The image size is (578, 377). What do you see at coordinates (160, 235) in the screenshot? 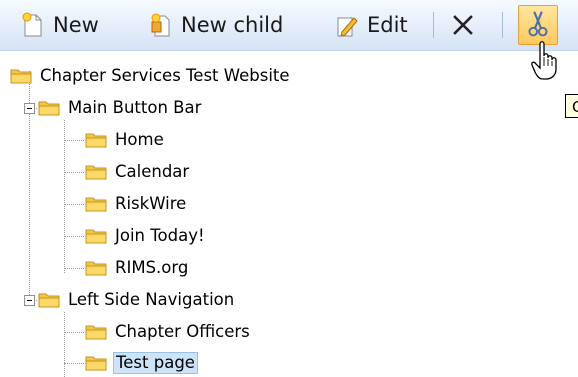
I see `tree-node-label: Join Today!` at bounding box center [160, 235].